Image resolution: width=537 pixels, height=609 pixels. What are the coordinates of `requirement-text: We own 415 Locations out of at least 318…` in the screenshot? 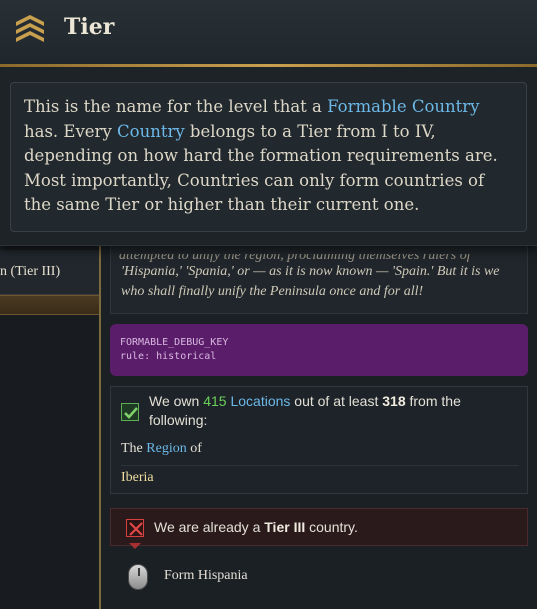 It's located at (324, 411).